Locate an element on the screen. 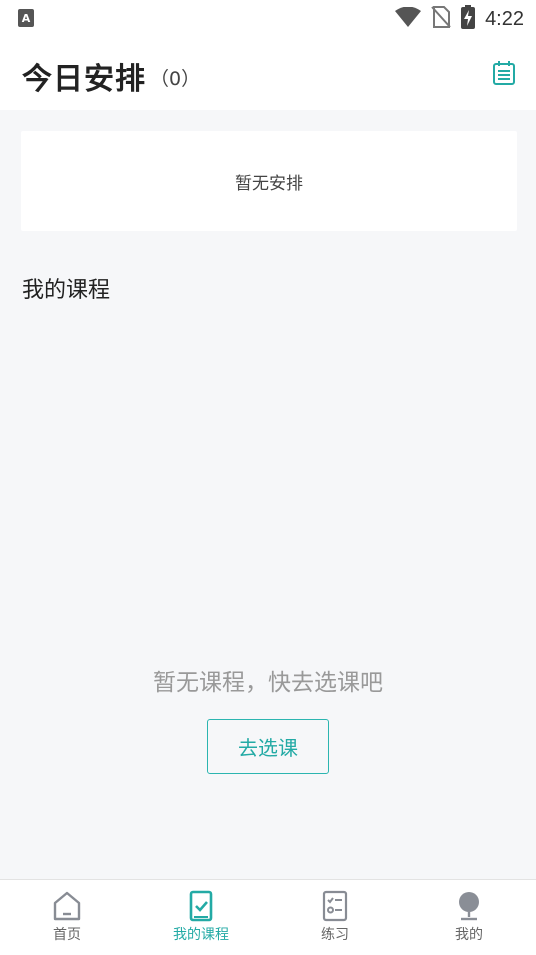 Image resolution: width=536 pixels, height=955 pixels. tab-label: 首页 is located at coordinates (67, 935).